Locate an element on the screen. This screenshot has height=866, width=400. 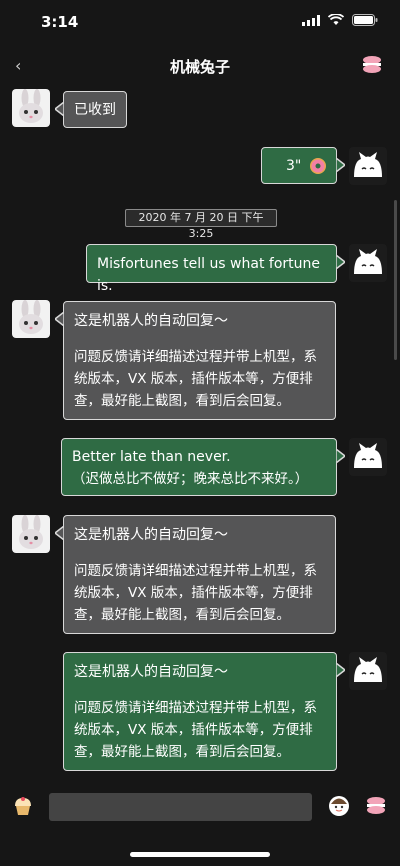
sticker-icon is located at coordinates (339, 806).